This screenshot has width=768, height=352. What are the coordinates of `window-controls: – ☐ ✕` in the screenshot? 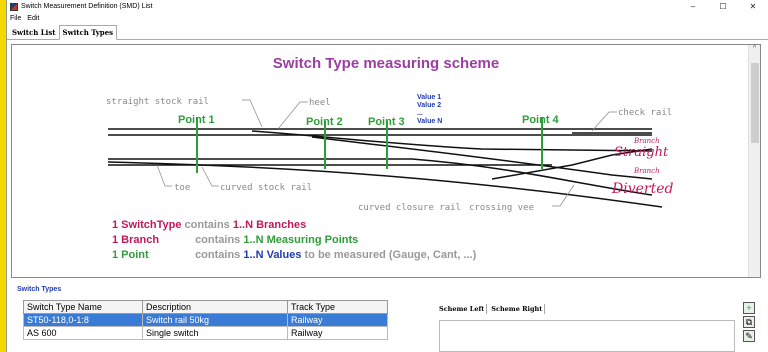 It's located at (723, 6).